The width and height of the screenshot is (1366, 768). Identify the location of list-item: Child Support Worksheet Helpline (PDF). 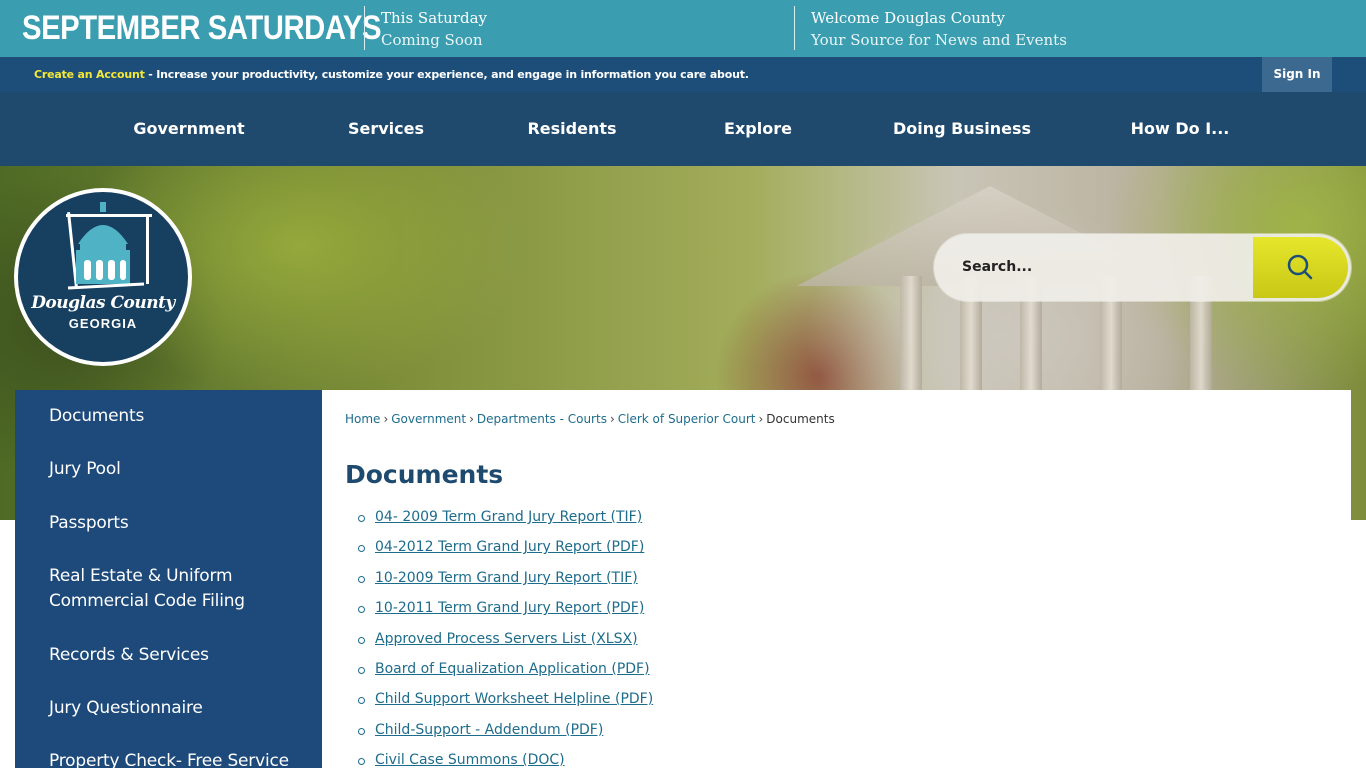
(505, 706).